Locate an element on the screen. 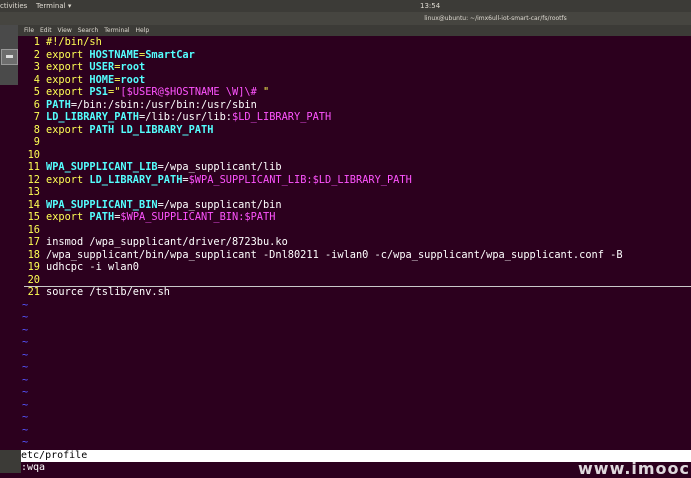 The height and width of the screenshot is (478, 691). line-number: 9 is located at coordinates (36, 142).